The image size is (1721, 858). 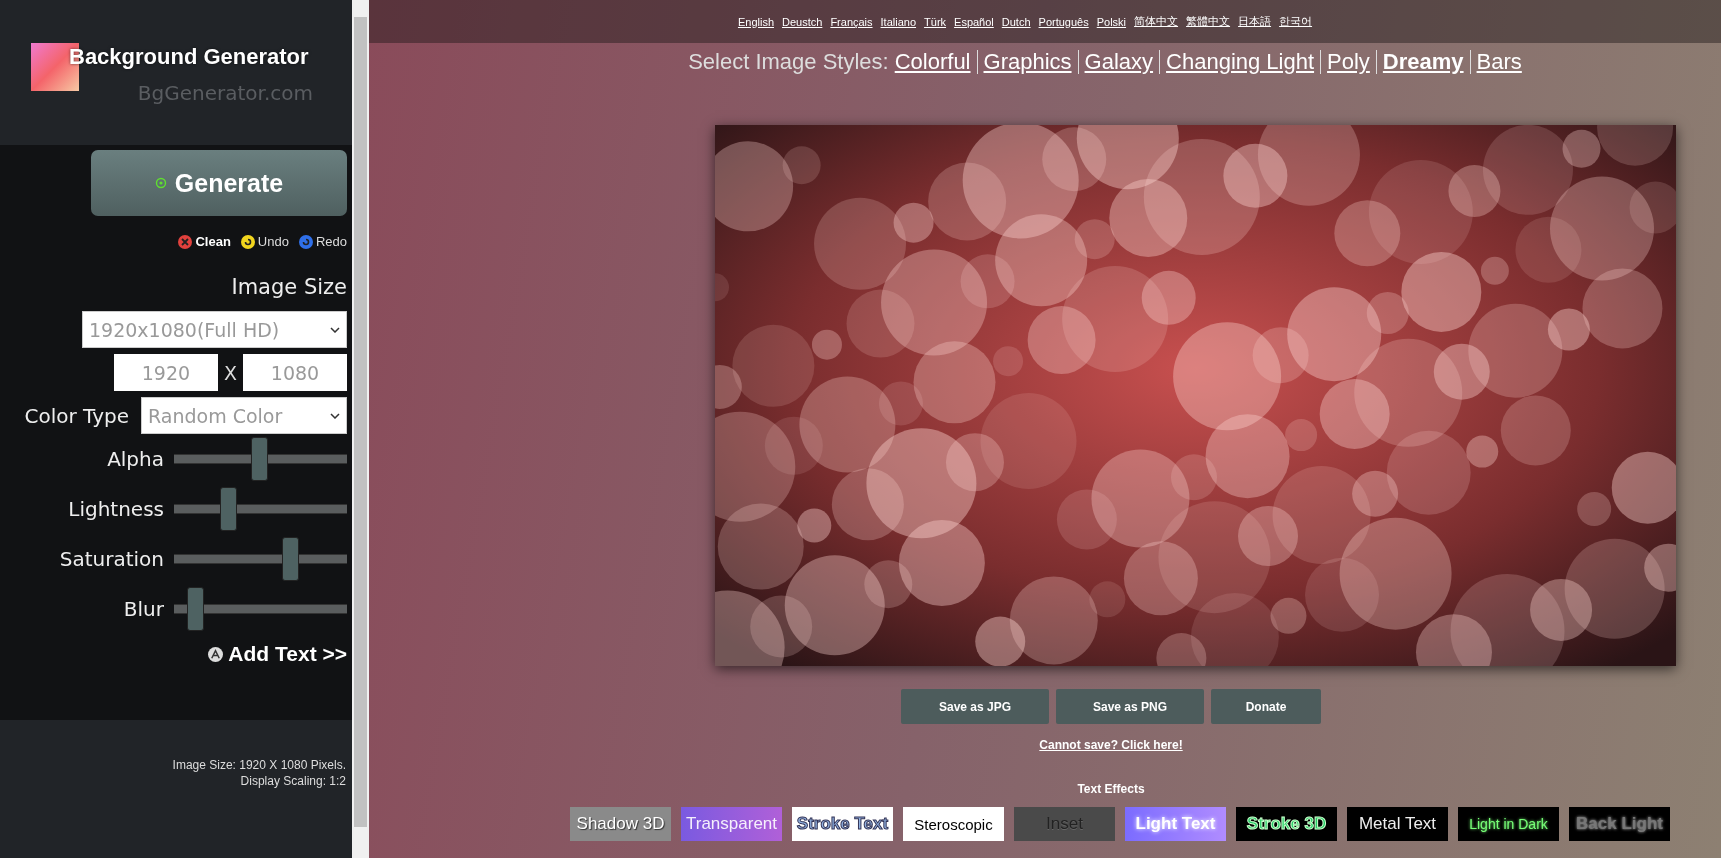 What do you see at coordinates (731, 824) in the screenshot?
I see `text-effect-button: Transparent` at bounding box center [731, 824].